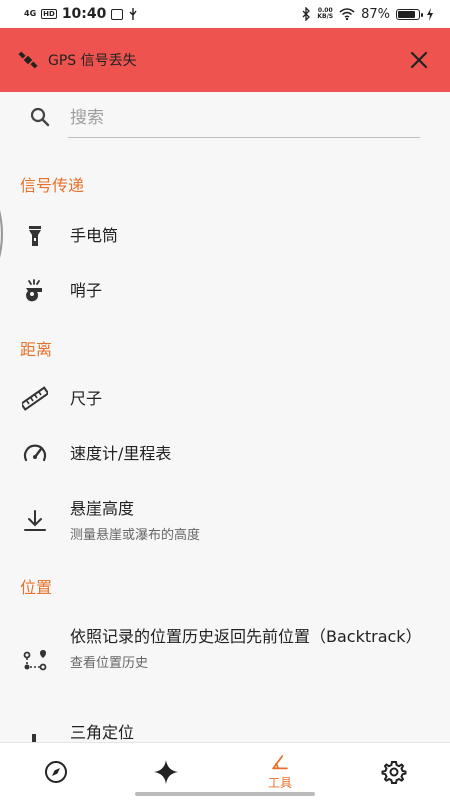 The width and height of the screenshot is (450, 800). What do you see at coordinates (166, 772) in the screenshot?
I see `star-sparkle-icon` at bounding box center [166, 772].